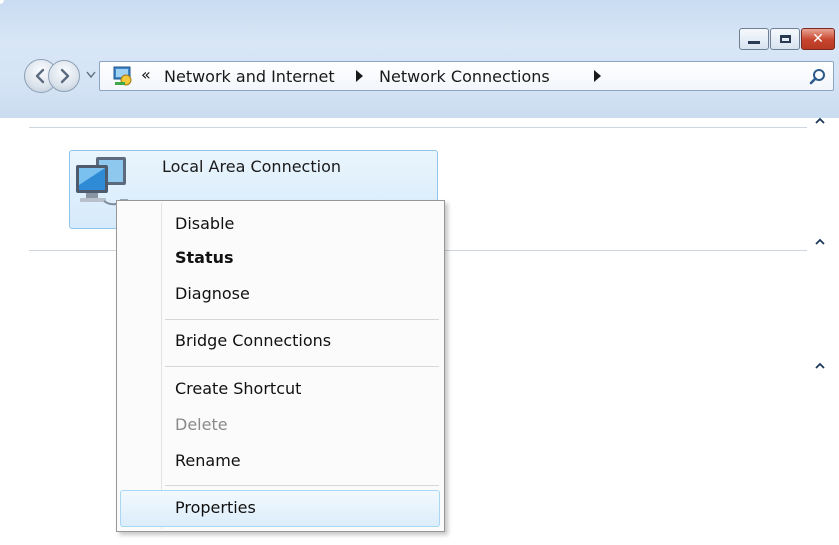  I want to click on breadcrumb-network-and-internet: Network and Internet, so click(249, 76).